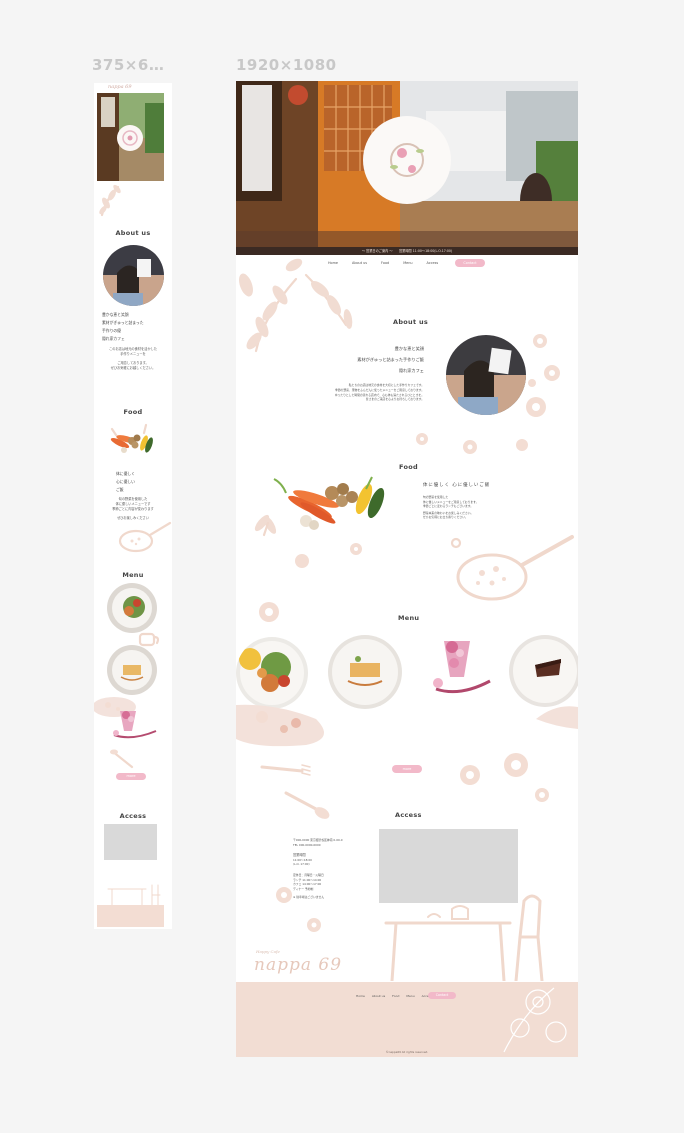 The image size is (684, 1133). What do you see at coordinates (115, 314) in the screenshot?
I see `mobile-about-heading-line: 豊かな恵と笑顔` at bounding box center [115, 314].